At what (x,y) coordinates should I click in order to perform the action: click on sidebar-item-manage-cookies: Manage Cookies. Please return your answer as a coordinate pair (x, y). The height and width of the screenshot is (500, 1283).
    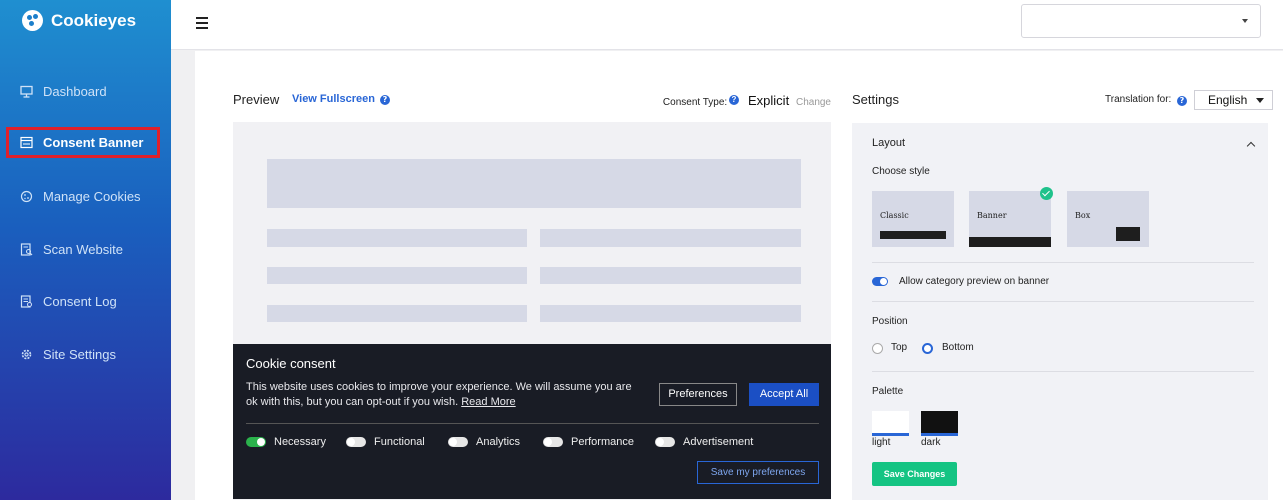
    Looking at the image, I should click on (83, 196).